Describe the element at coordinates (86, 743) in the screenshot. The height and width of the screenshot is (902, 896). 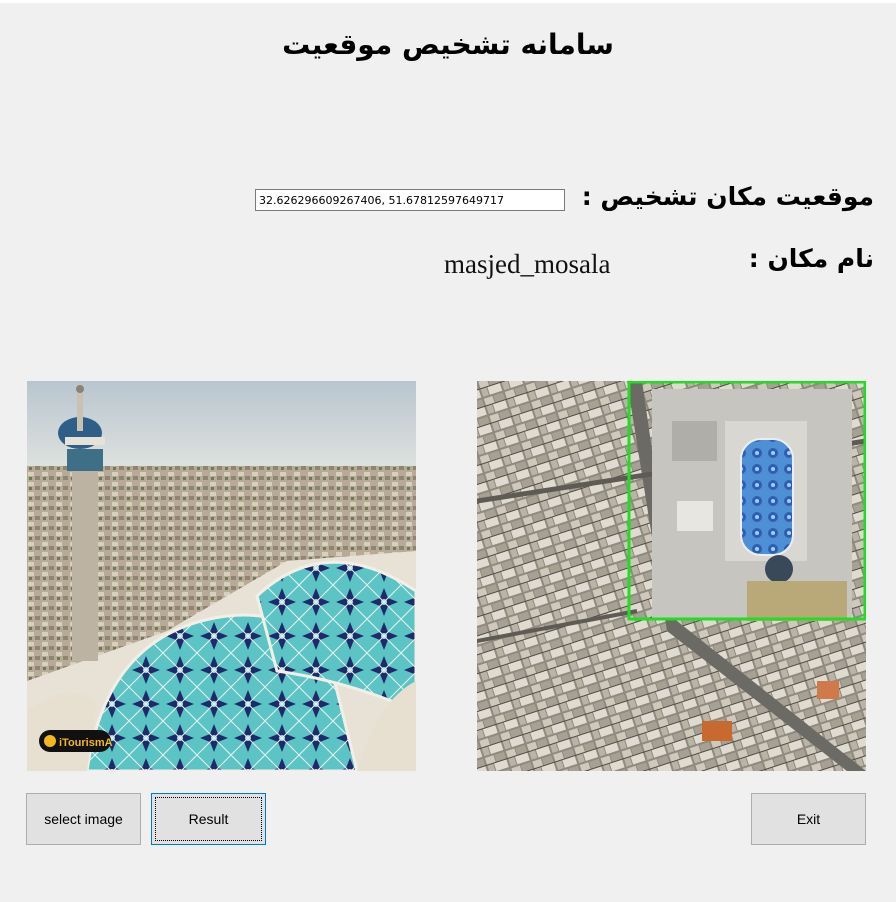
I see `photo-watermark: iTourismA` at that location.